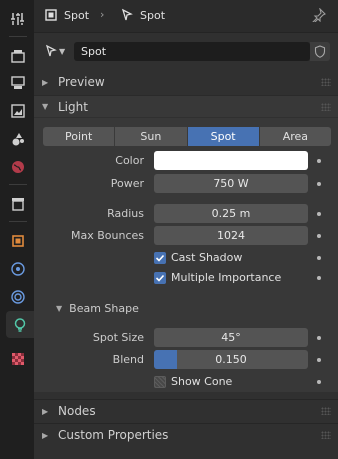 The height and width of the screenshot is (459, 338). Describe the element at coordinates (17, 296) in the screenshot. I see `constraints-tab-icon` at that location.